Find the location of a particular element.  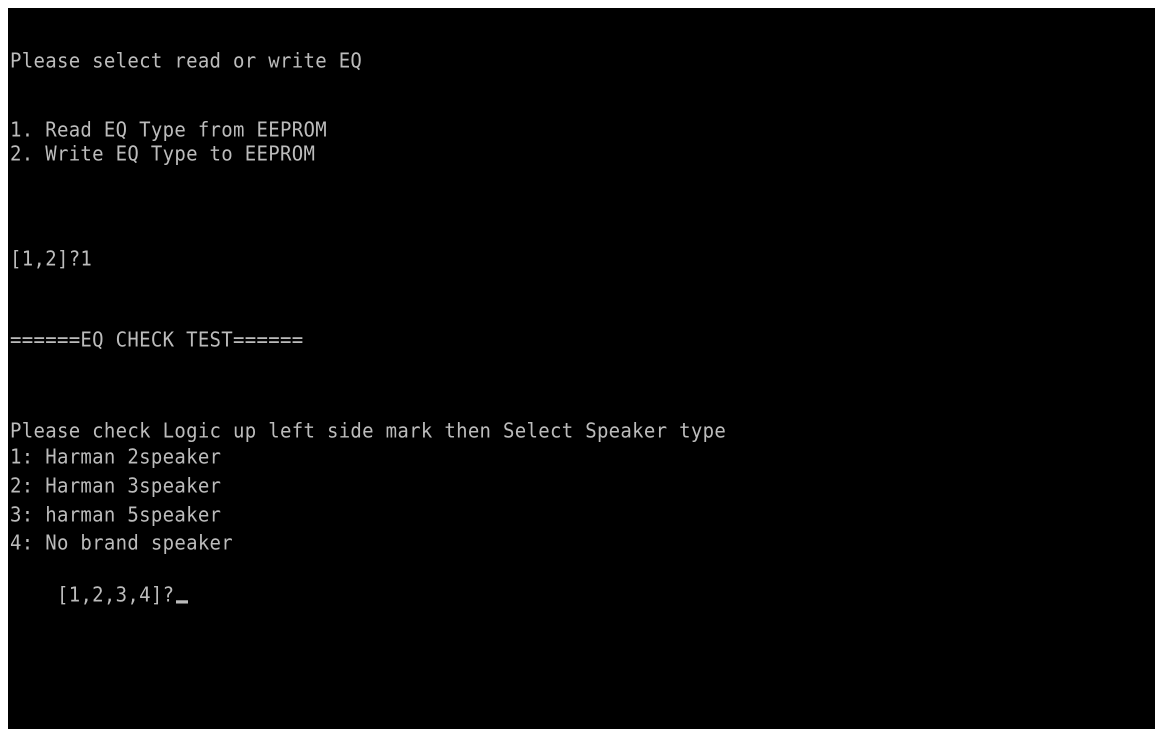

text-cursor is located at coordinates (182, 602).